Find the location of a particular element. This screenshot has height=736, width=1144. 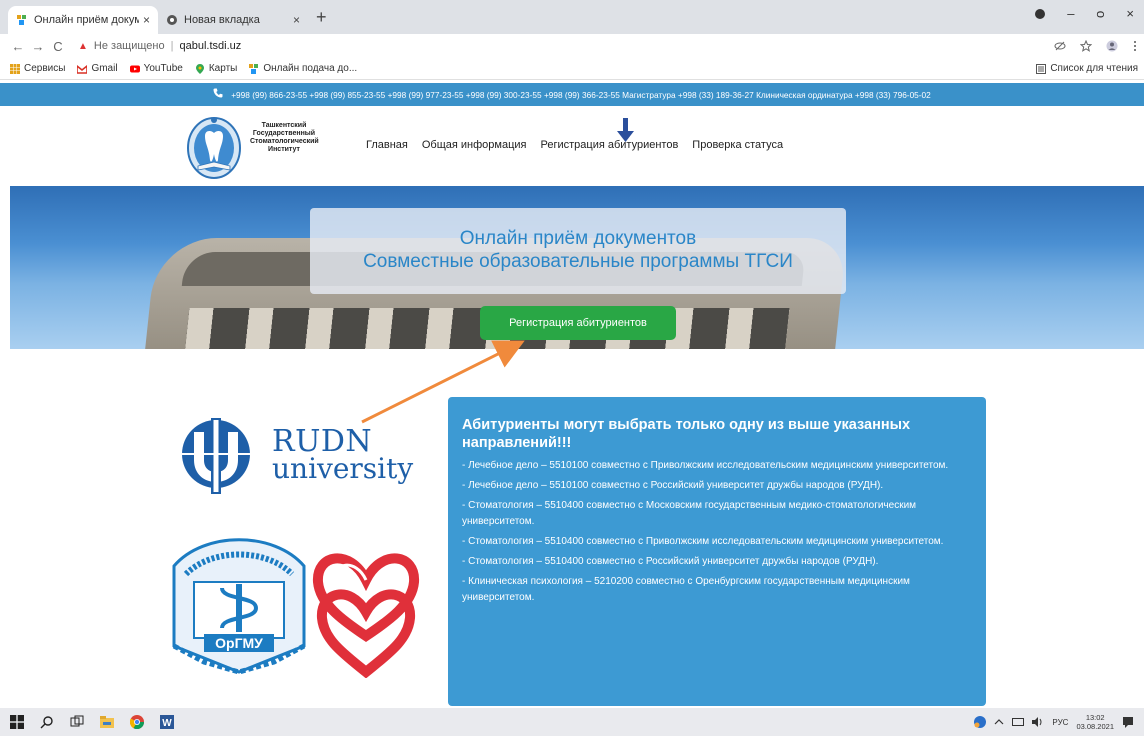

tab-title: Новая вкладка is located at coordinates (222, 20).